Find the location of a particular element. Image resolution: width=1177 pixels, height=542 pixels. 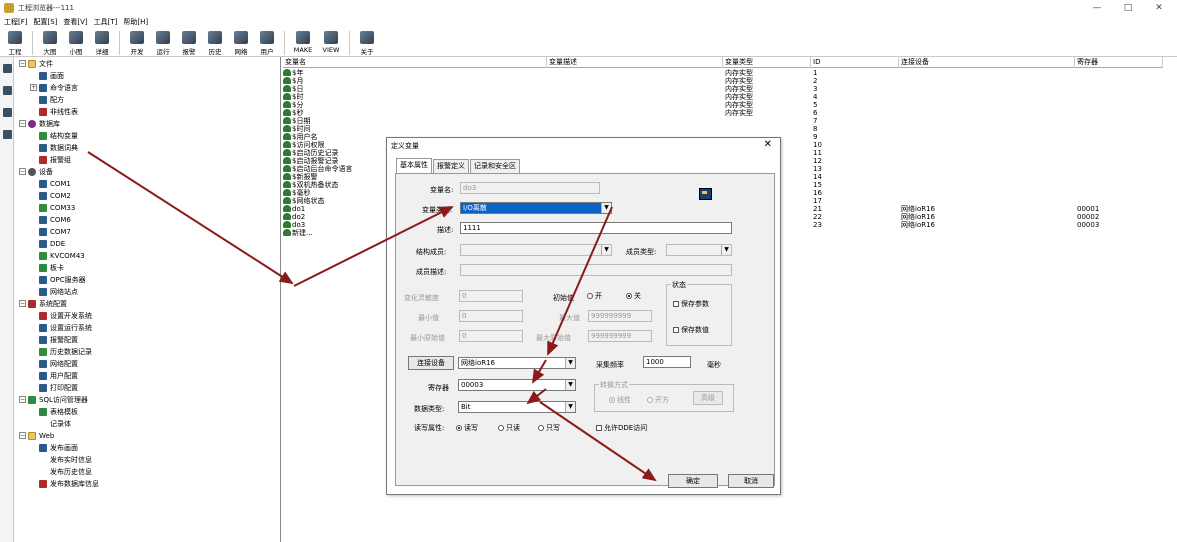

save-param-checkbox: 保存参数 is located at coordinates (691, 304).